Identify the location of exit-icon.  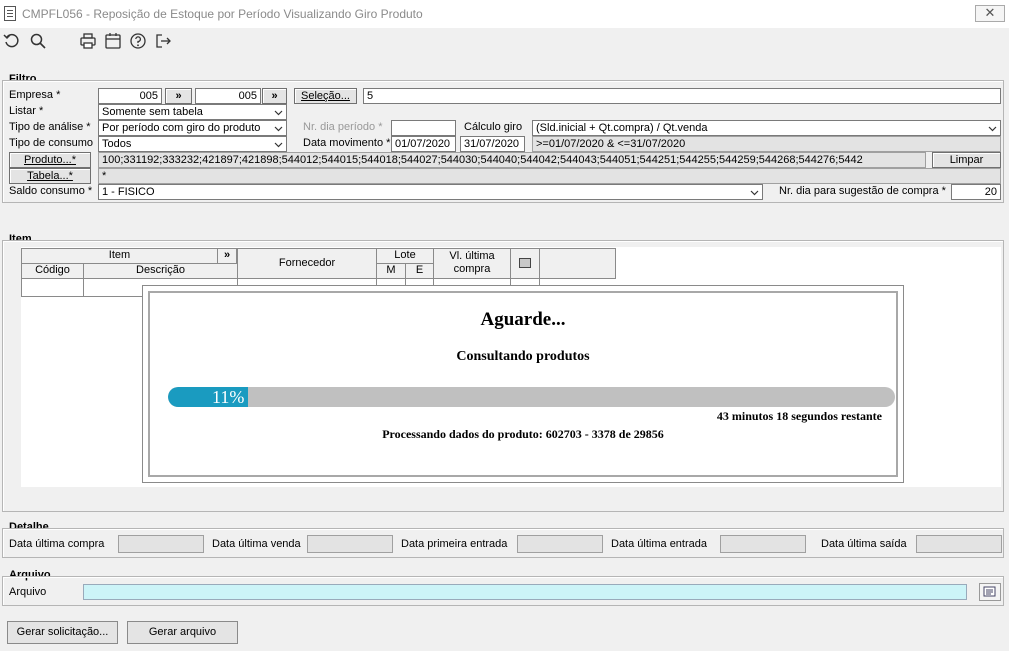
(164, 42).